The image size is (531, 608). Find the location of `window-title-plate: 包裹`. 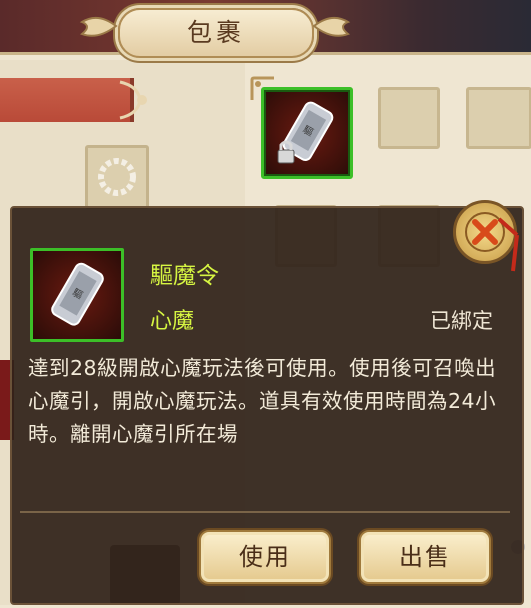

window-title-plate: 包裹 is located at coordinates (216, 33).